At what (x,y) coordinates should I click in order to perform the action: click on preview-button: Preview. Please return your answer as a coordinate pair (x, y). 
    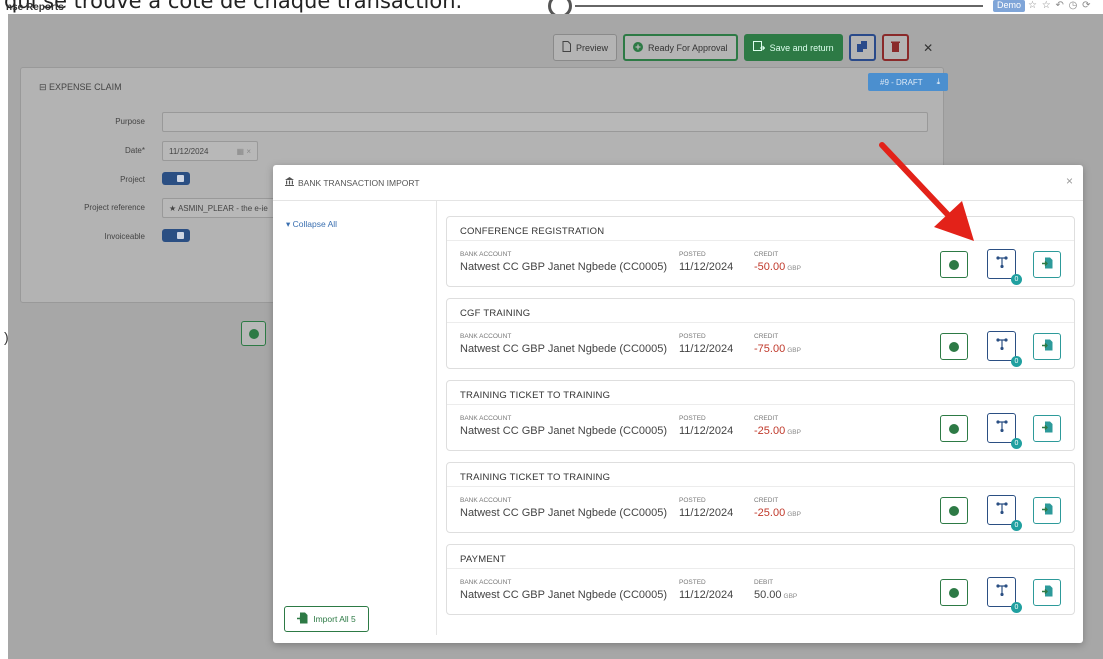
    Looking at the image, I should click on (585, 47).